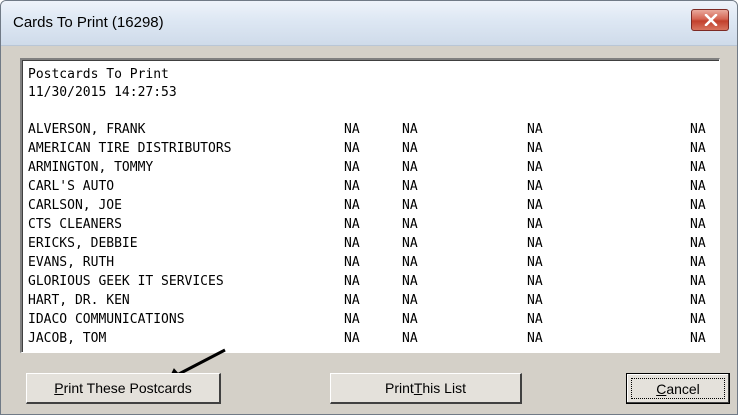 Image resolution: width=740 pixels, height=417 pixels. I want to click on row-name-cell: EVANS, RUTH, so click(71, 262).